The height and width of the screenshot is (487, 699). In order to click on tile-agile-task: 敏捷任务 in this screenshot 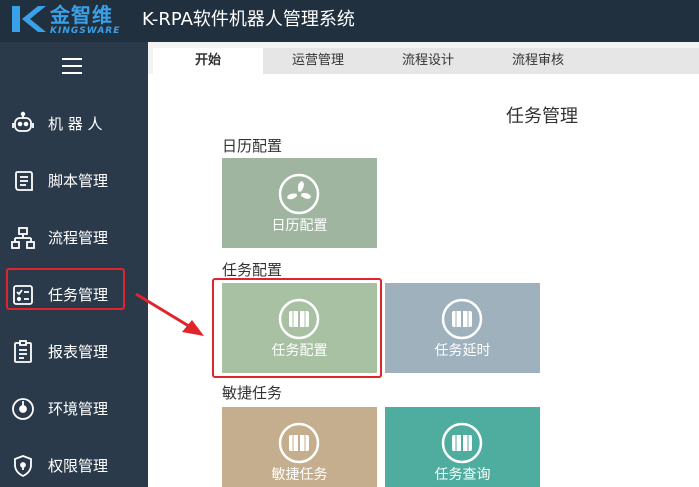, I will do `click(299, 447)`.